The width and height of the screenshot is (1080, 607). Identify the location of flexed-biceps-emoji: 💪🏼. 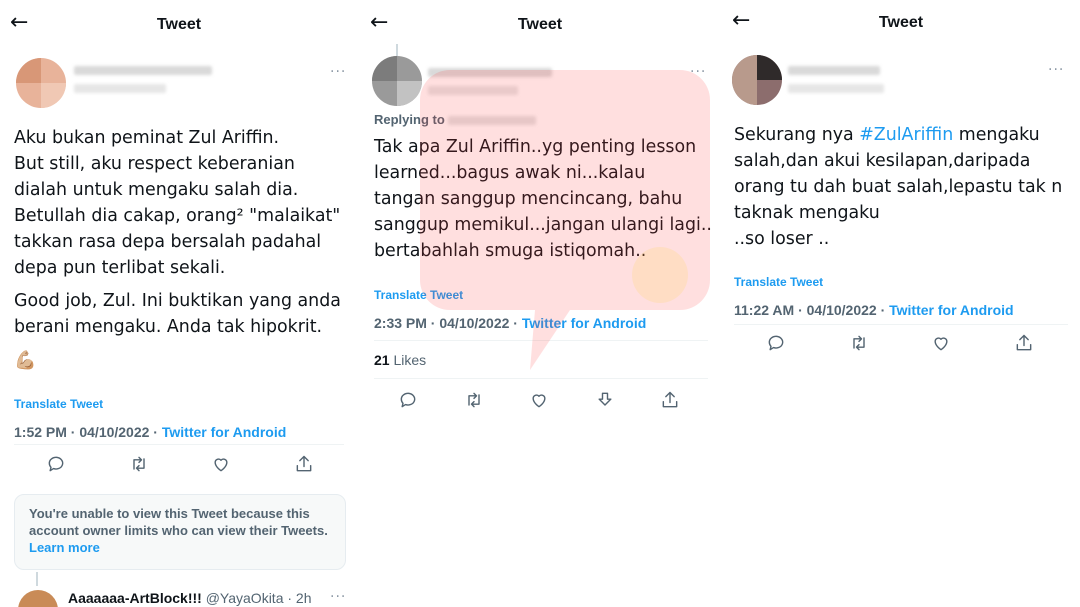
(25, 360).